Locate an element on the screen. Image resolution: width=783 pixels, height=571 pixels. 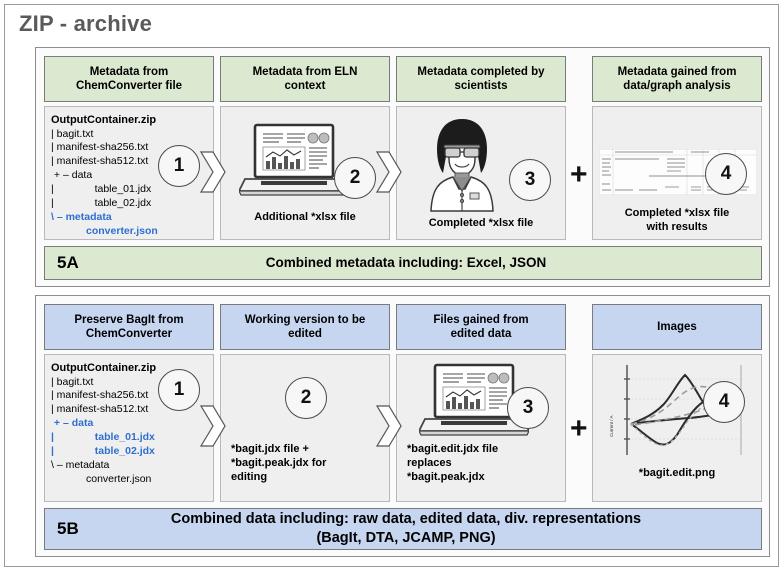
header-preserve-bagit: Preserve BagIt from ChemConverter is located at coordinates (129, 327).